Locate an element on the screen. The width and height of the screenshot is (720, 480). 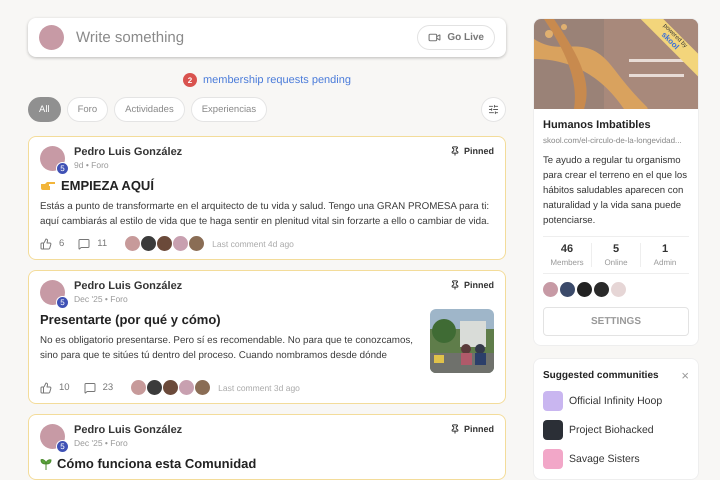
post-excerpt: No es obligatorio presentarse. Pero sí es recomendable. No para que te conozcamos, sino para que te sitúes tú dentro del proceso. Cuando nombramos desde dónde is located at coordinates (227, 348).